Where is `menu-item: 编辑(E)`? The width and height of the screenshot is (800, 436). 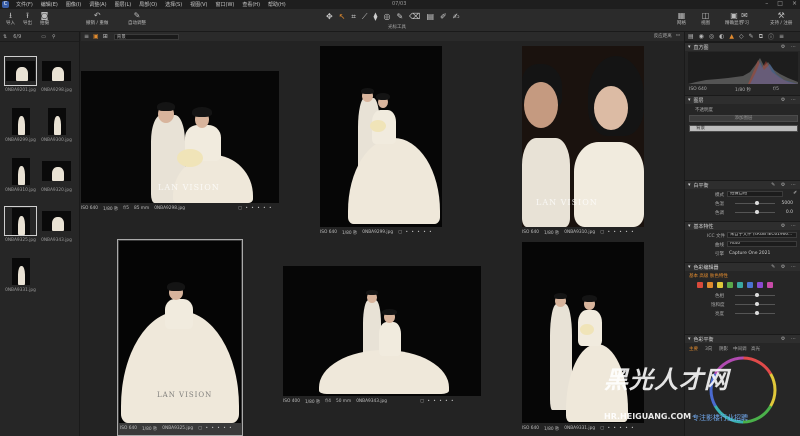 menu-item: 编辑(E) is located at coordinates (49, 4).